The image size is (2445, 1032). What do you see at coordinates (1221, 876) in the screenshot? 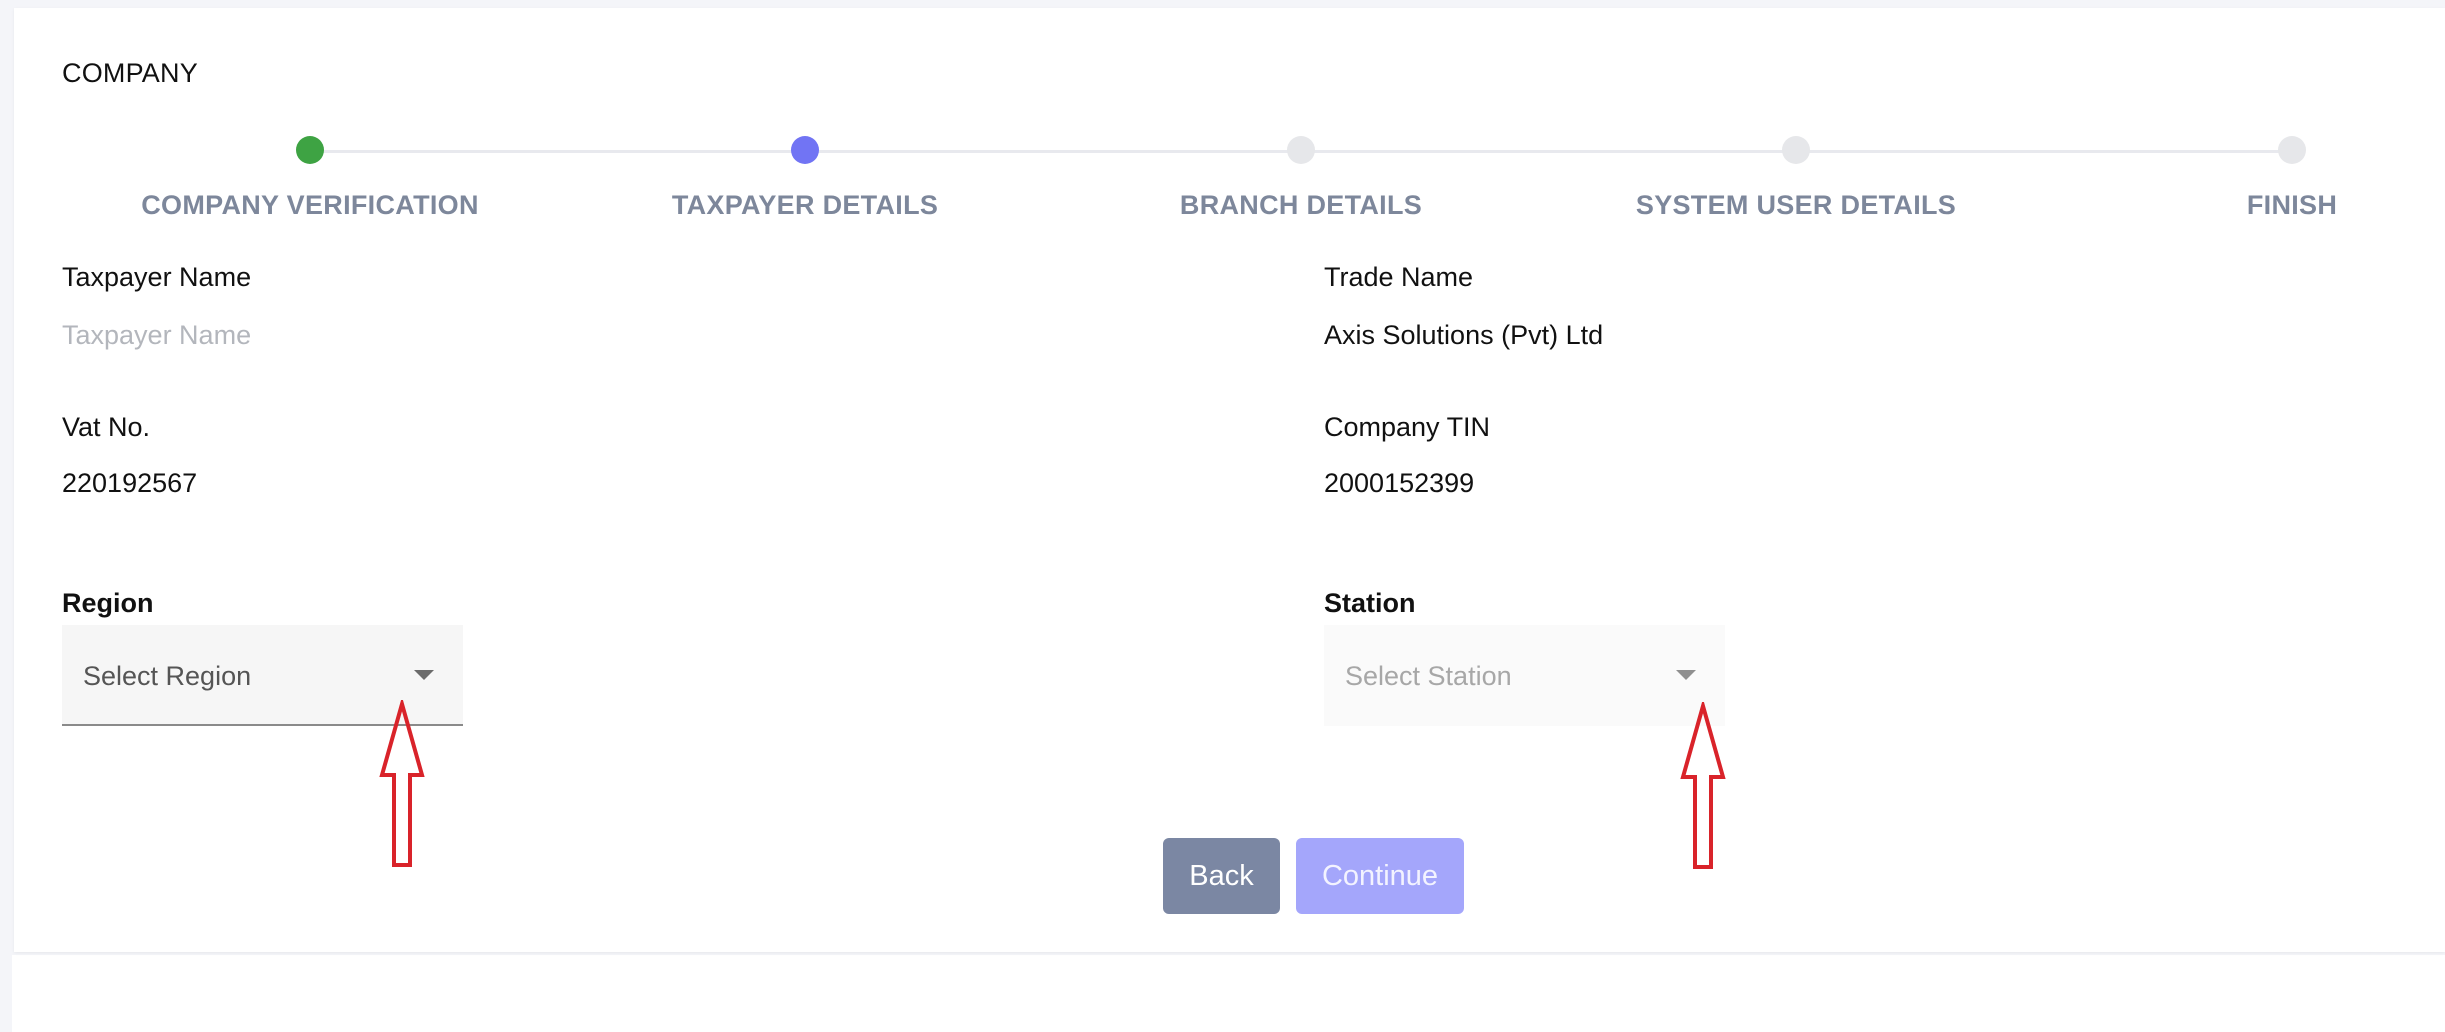
I see `back-button: Back` at bounding box center [1221, 876].